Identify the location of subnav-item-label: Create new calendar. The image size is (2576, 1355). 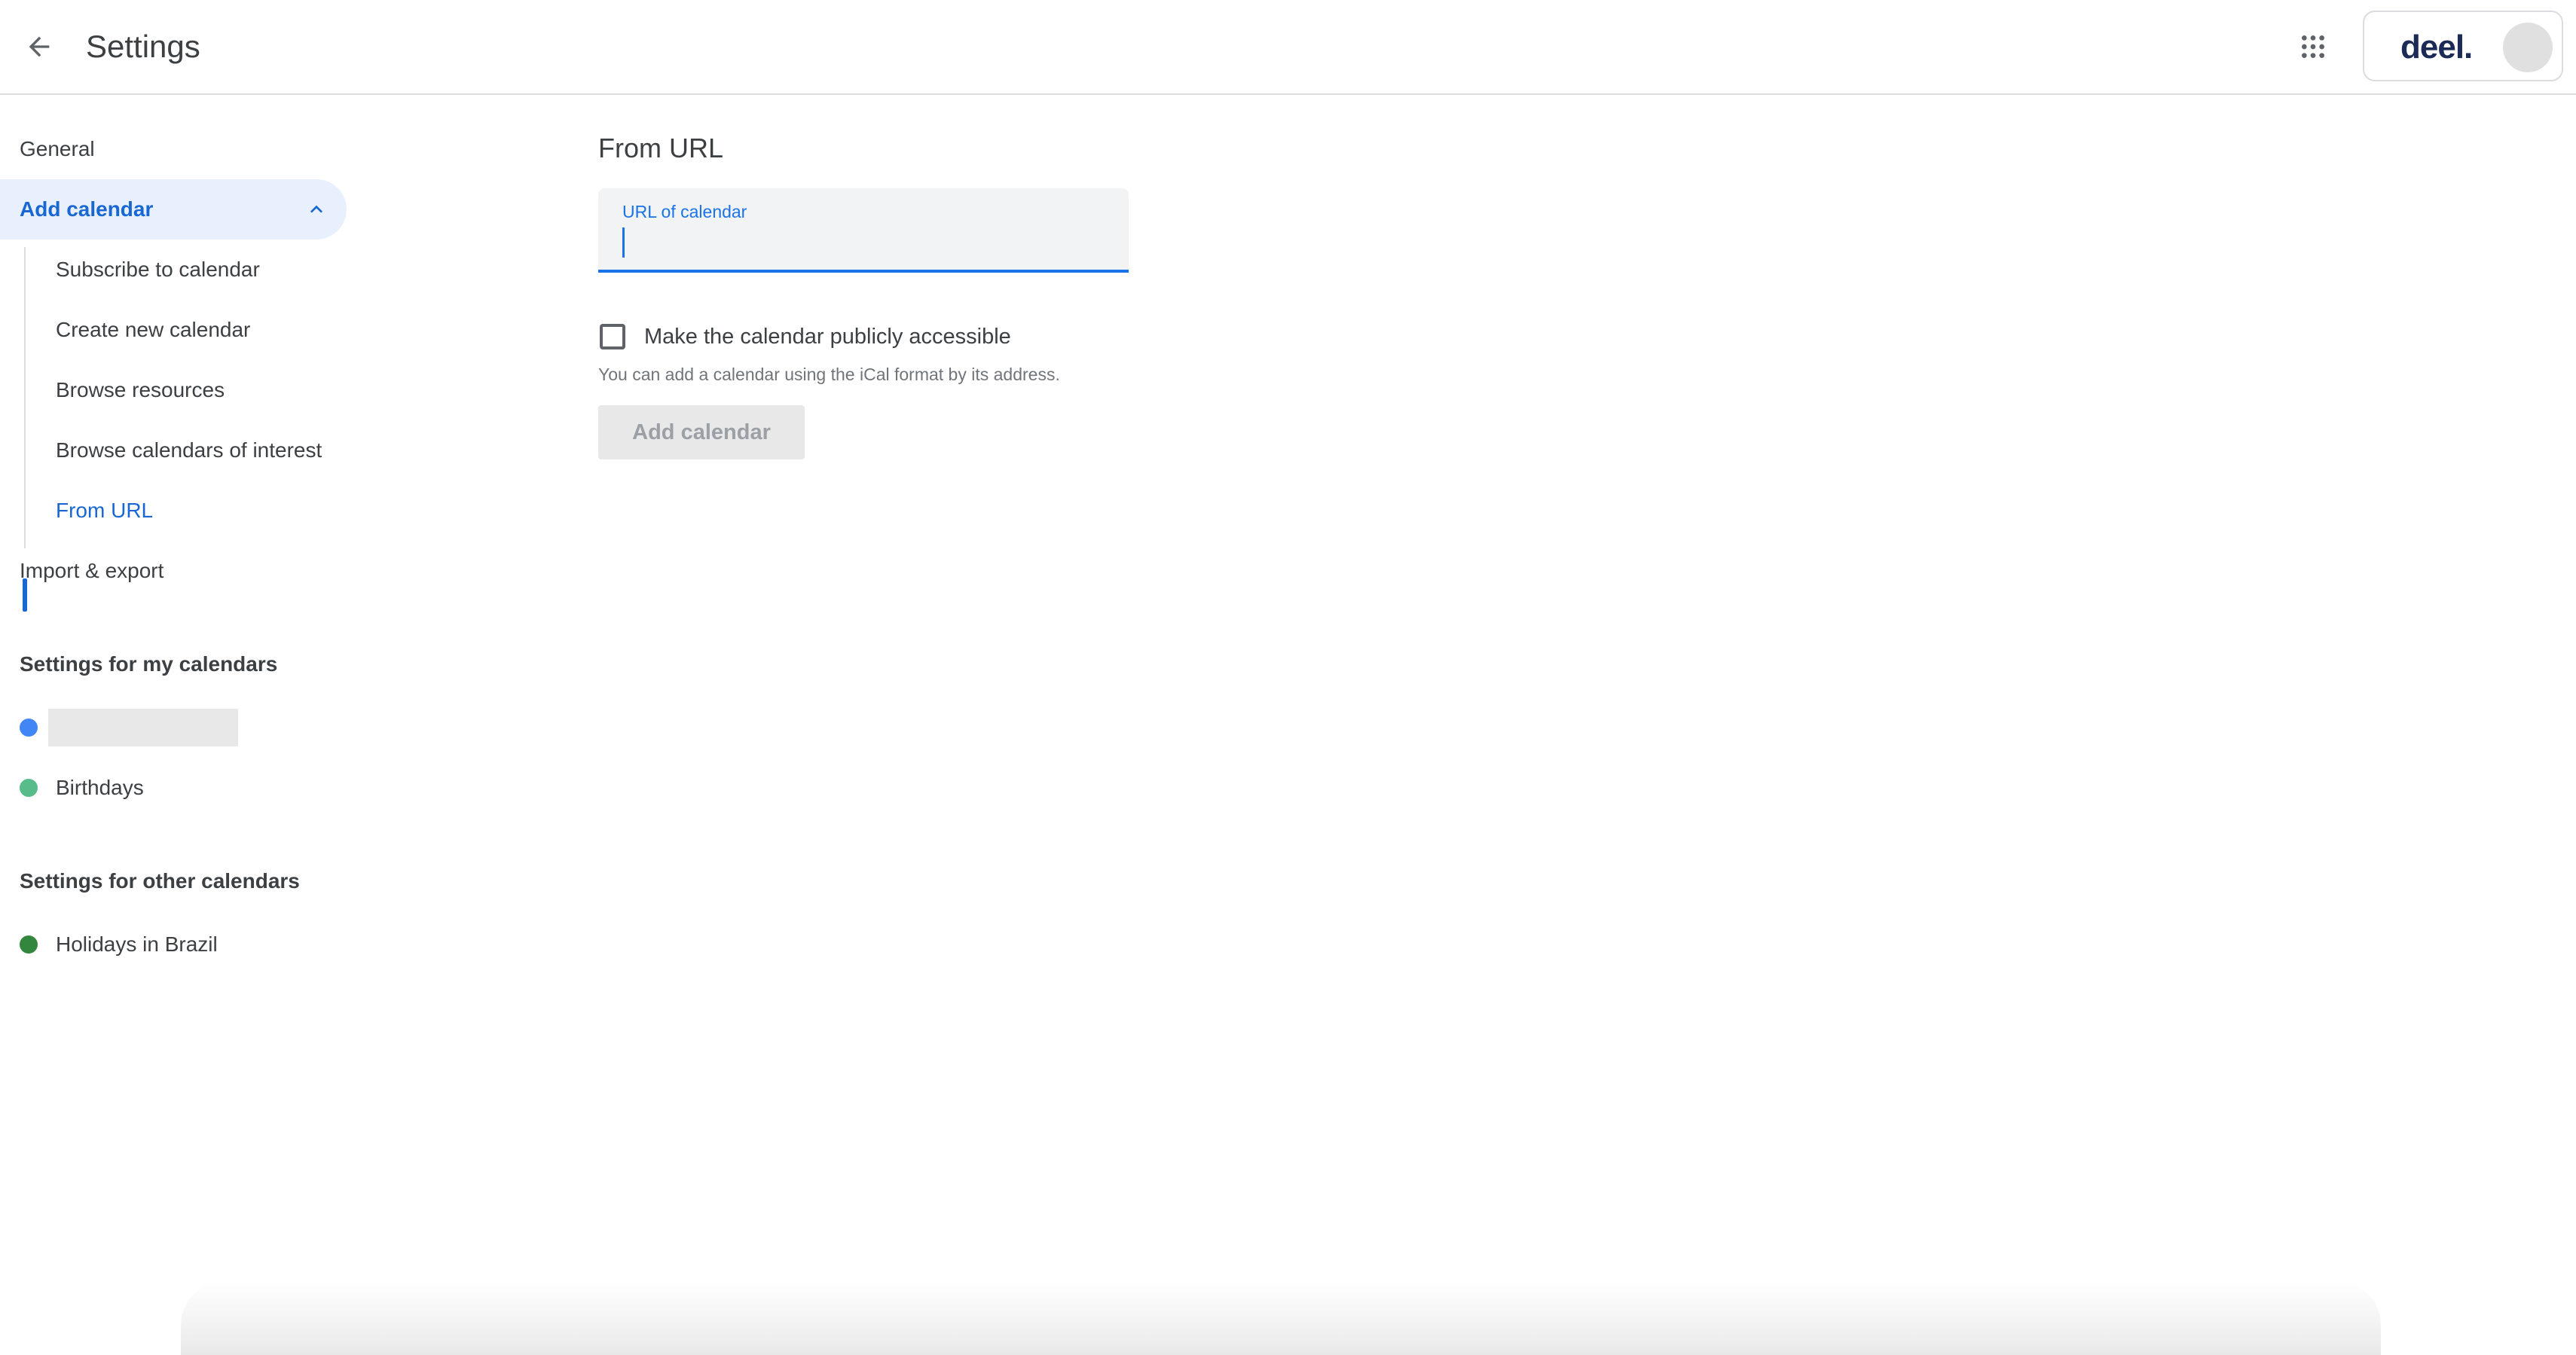
(153, 329).